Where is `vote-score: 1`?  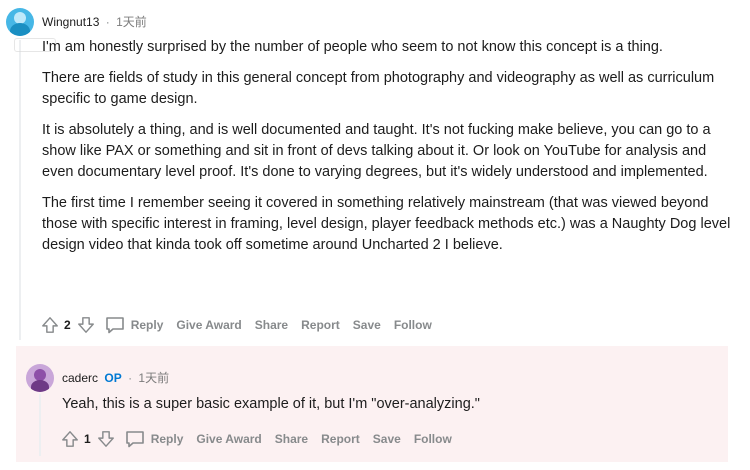 vote-score: 1 is located at coordinates (87, 439).